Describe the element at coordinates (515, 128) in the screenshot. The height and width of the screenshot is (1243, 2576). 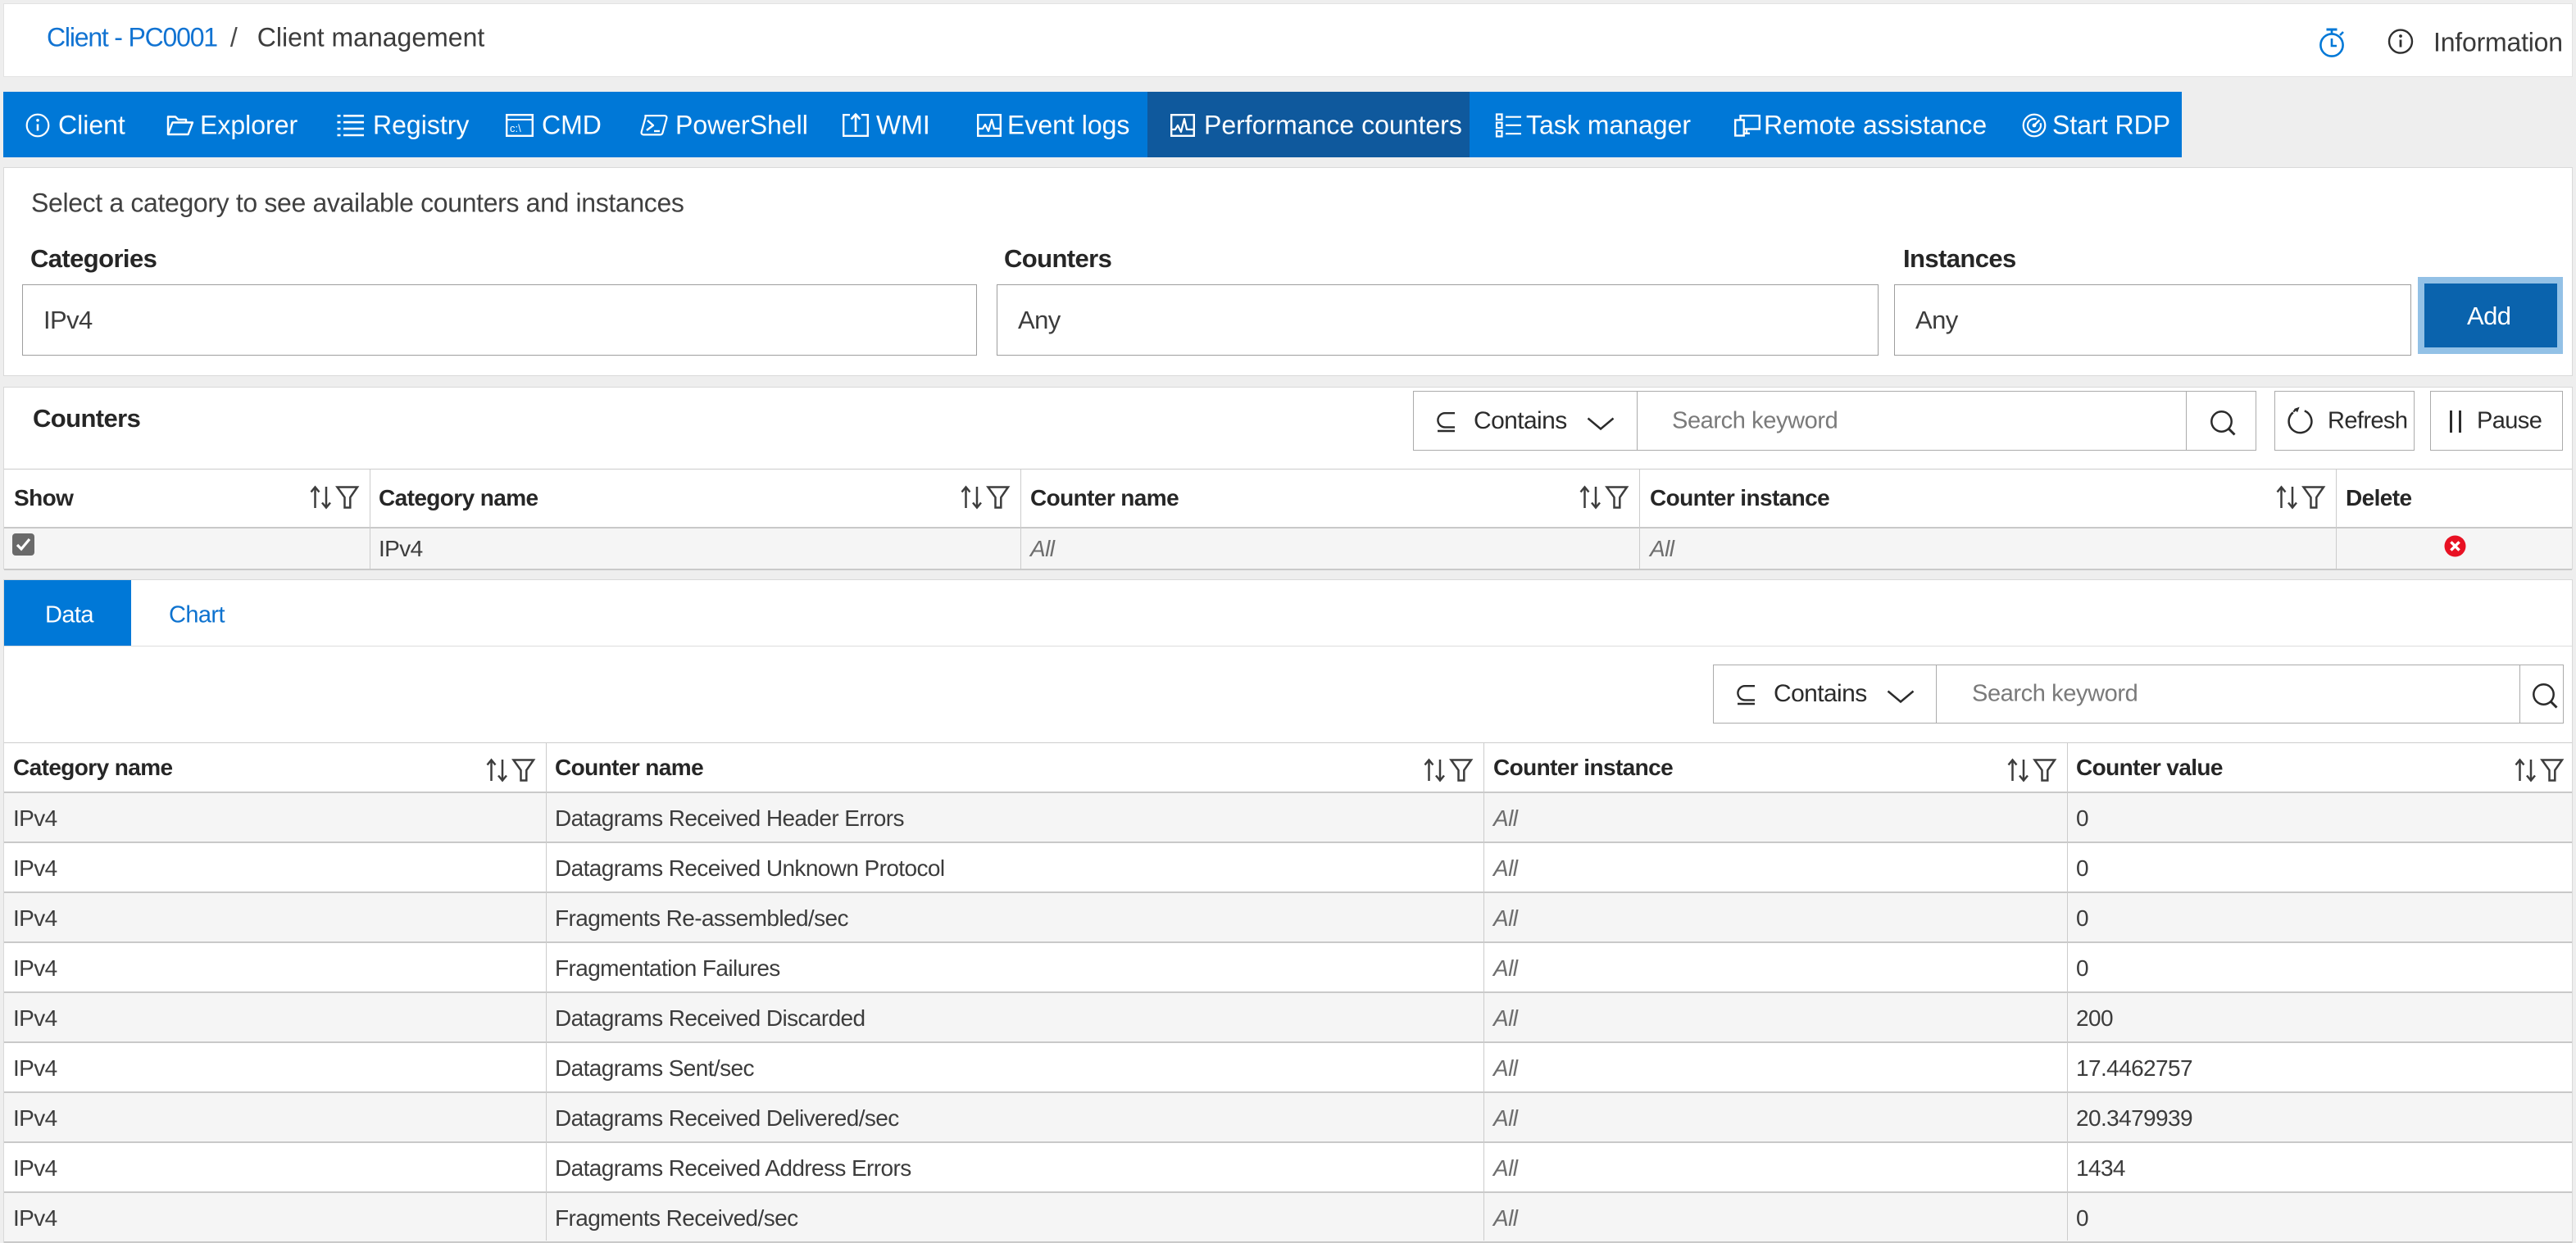
I see `svg-text: c:\` at that location.